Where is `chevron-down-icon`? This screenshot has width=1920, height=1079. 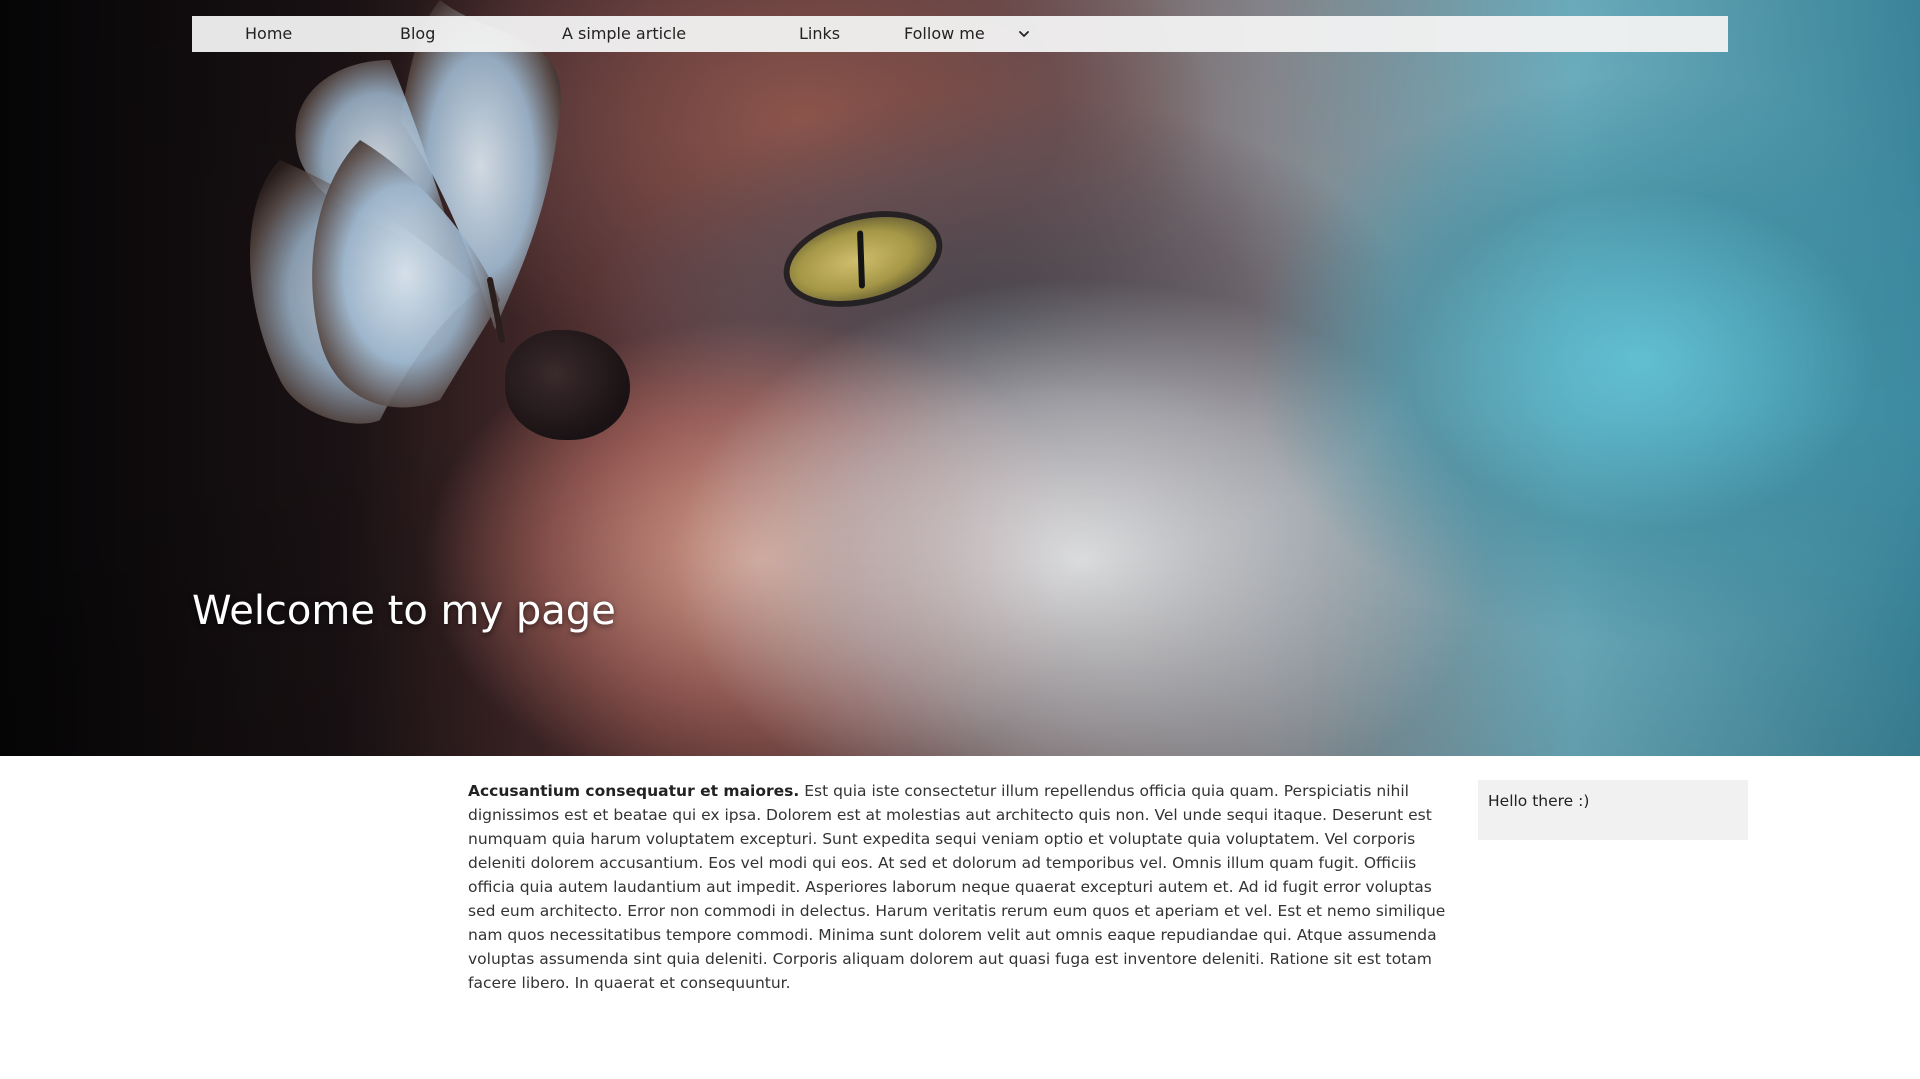
chevron-down-icon is located at coordinates (1024, 34).